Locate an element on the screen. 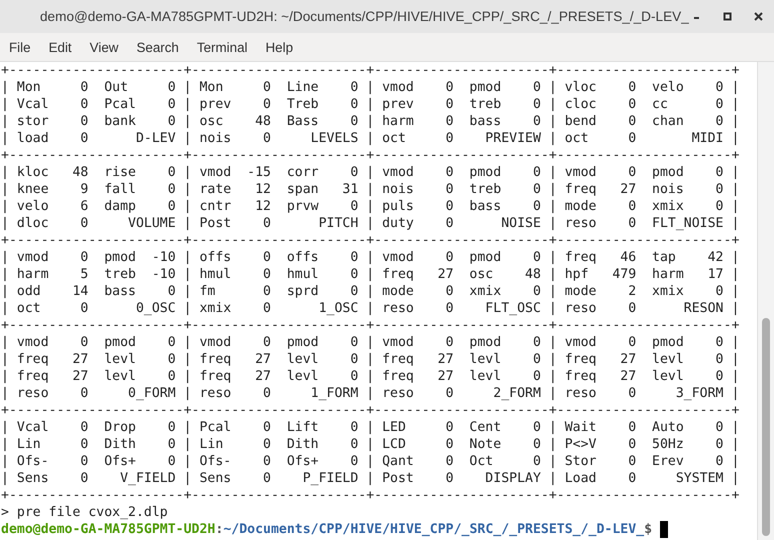 This screenshot has height=540, width=774. terminal-line: | kloc 48 rise 0 | vmod -15 corr 0 | vmod 0 pmod 0 | vmod 0 pmod 0 | is located at coordinates (370, 172).